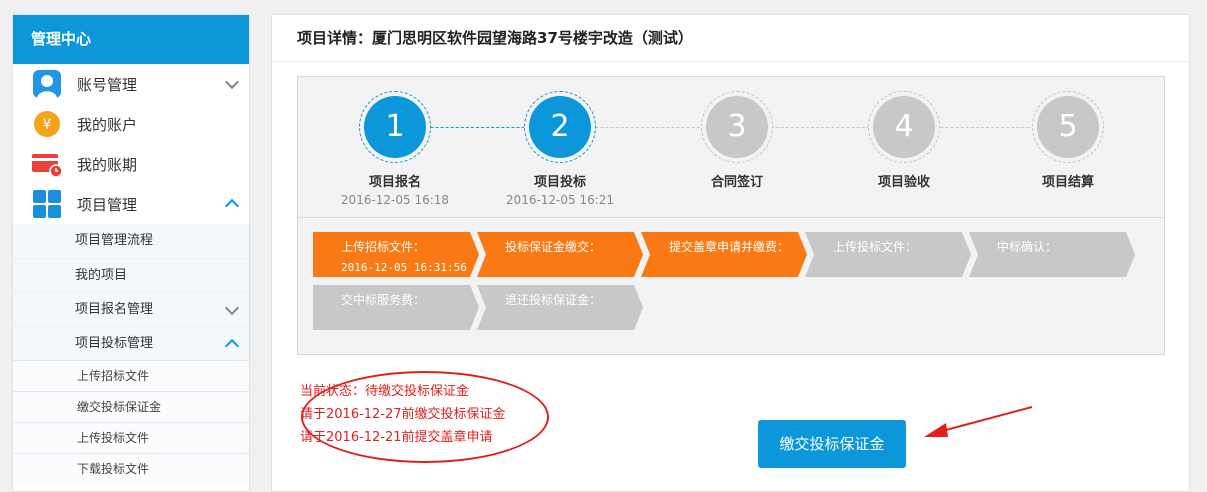 The height and width of the screenshot is (492, 1207). I want to click on sidebar-item-my-billing: 我的账期, so click(131, 164).